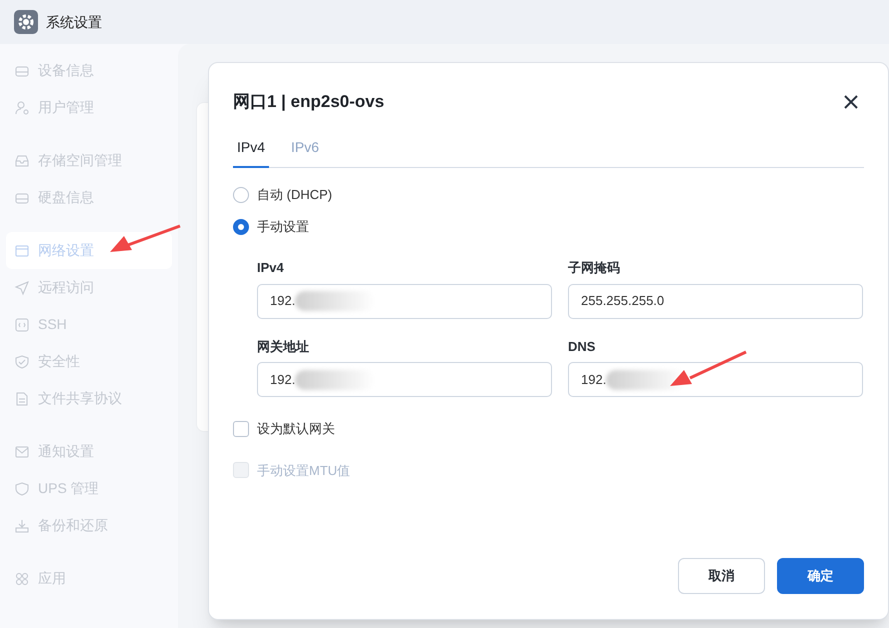 The width and height of the screenshot is (889, 628). What do you see at coordinates (296, 429) in the screenshot?
I see `checkbox-label: 设为默认网关` at bounding box center [296, 429].